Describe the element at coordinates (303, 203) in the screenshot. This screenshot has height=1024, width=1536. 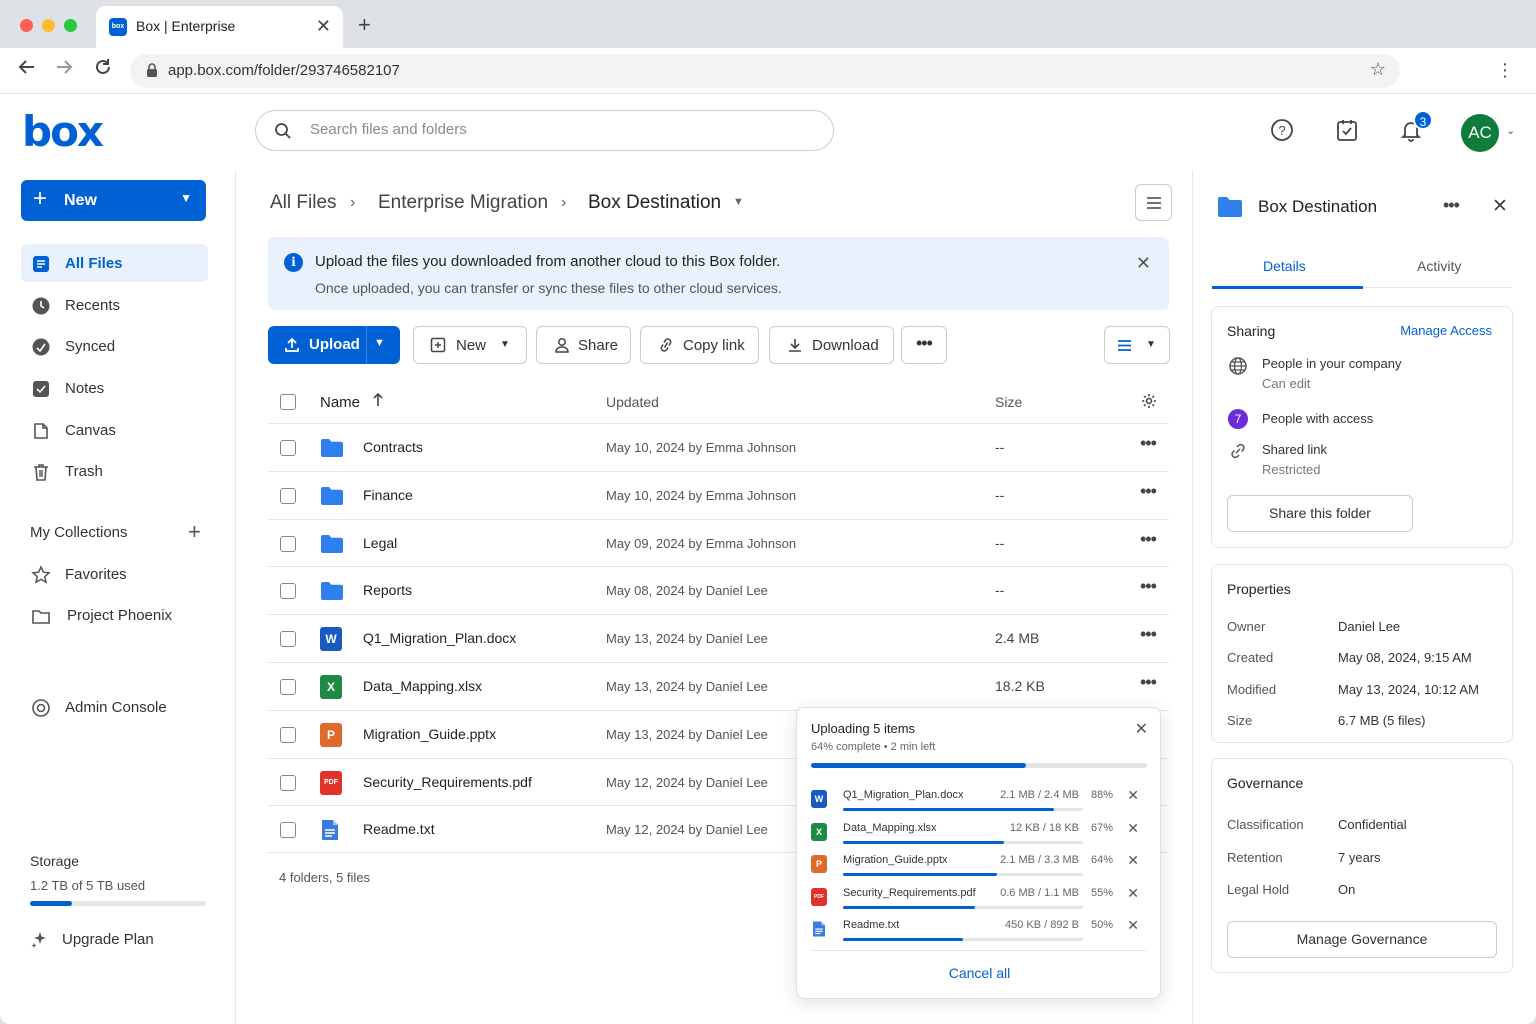
I see `breadcrumb-all-files: All Files` at that location.